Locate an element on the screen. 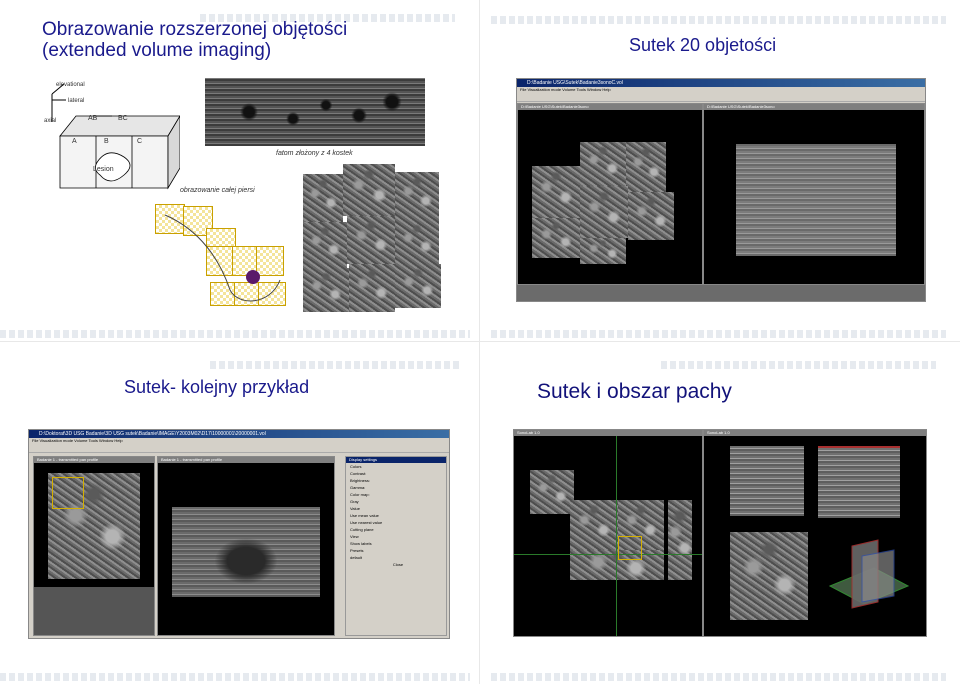 The width and height of the screenshot is (960, 684). use-mean-radio: Use mean value is located at coordinates (396, 515).